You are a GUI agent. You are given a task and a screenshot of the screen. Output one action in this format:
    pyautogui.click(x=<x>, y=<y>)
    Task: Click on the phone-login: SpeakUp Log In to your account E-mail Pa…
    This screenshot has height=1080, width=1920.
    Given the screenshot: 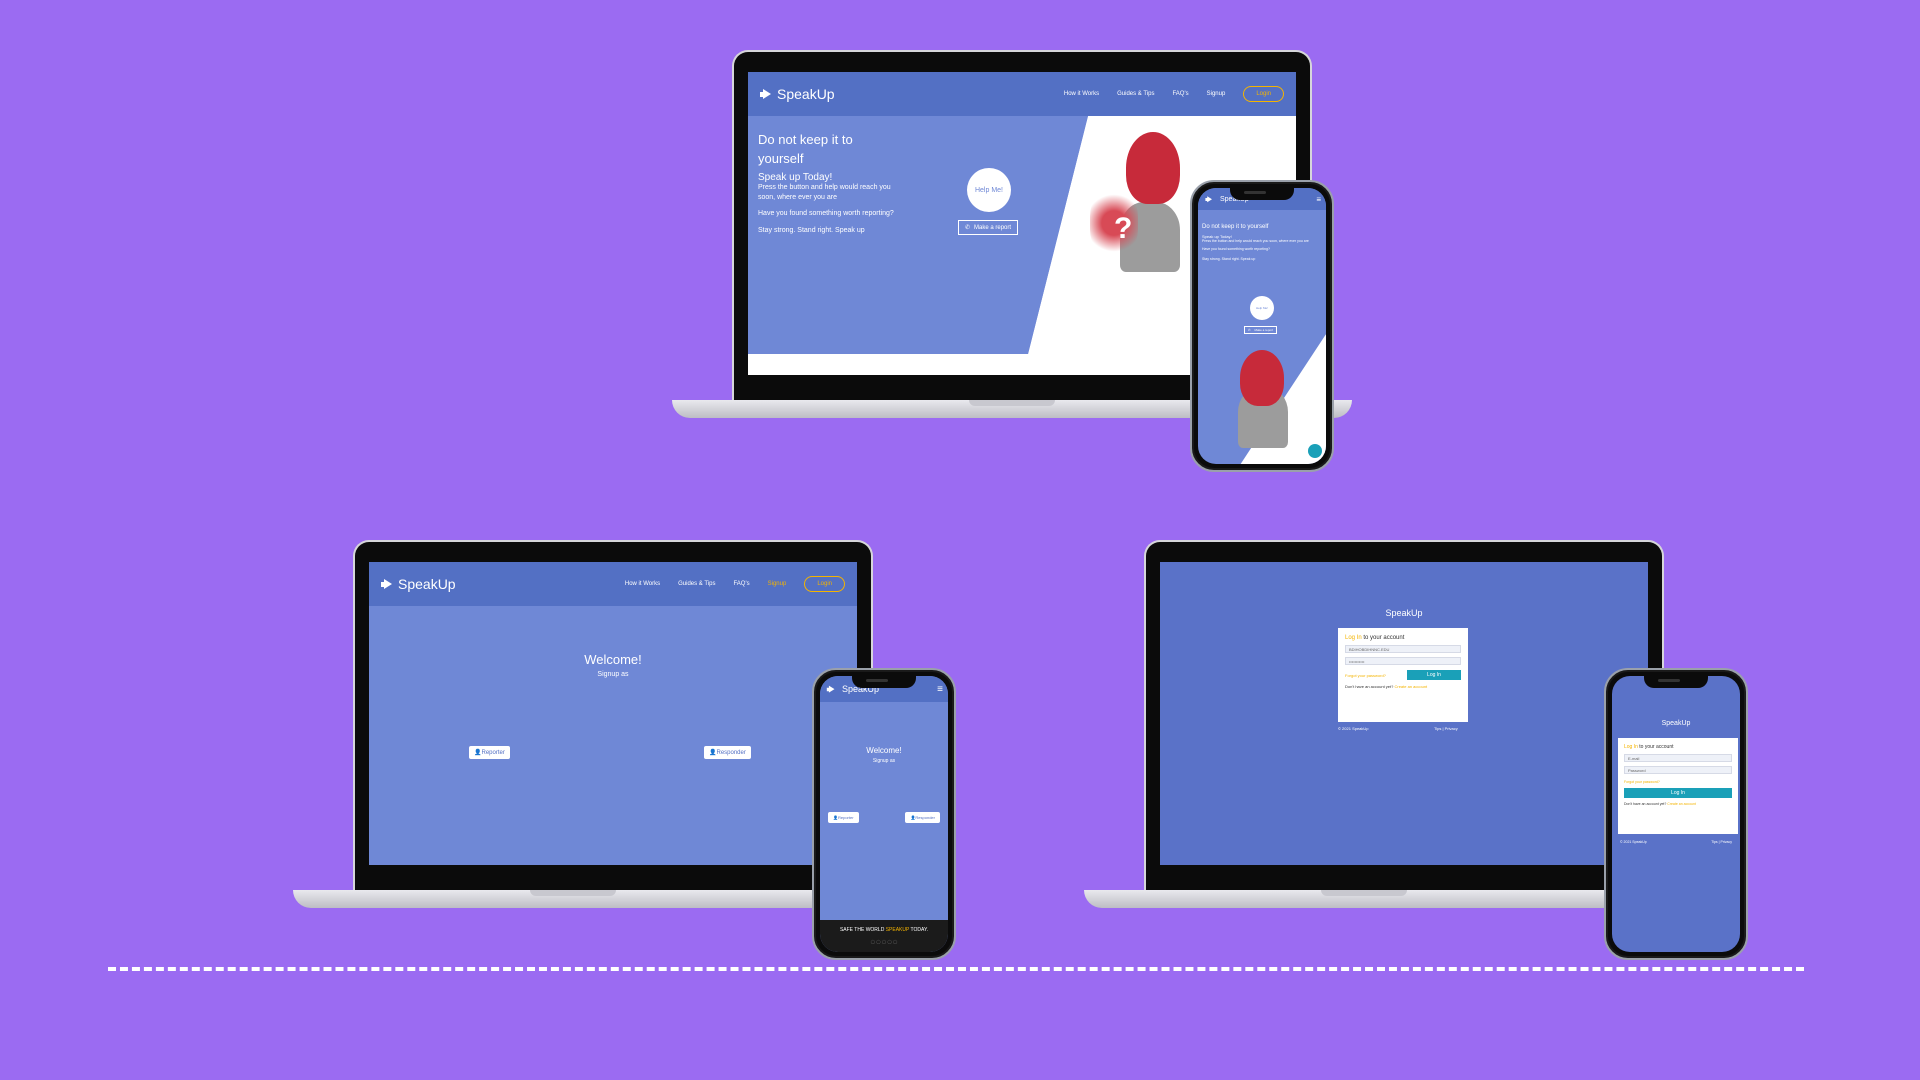 What is the action you would take?
    pyautogui.click(x=1676, y=814)
    